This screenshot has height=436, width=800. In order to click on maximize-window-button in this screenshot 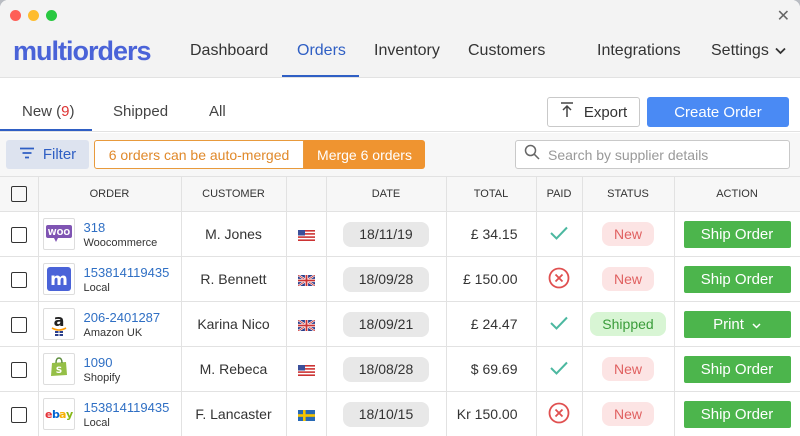, I will do `click(51, 15)`.